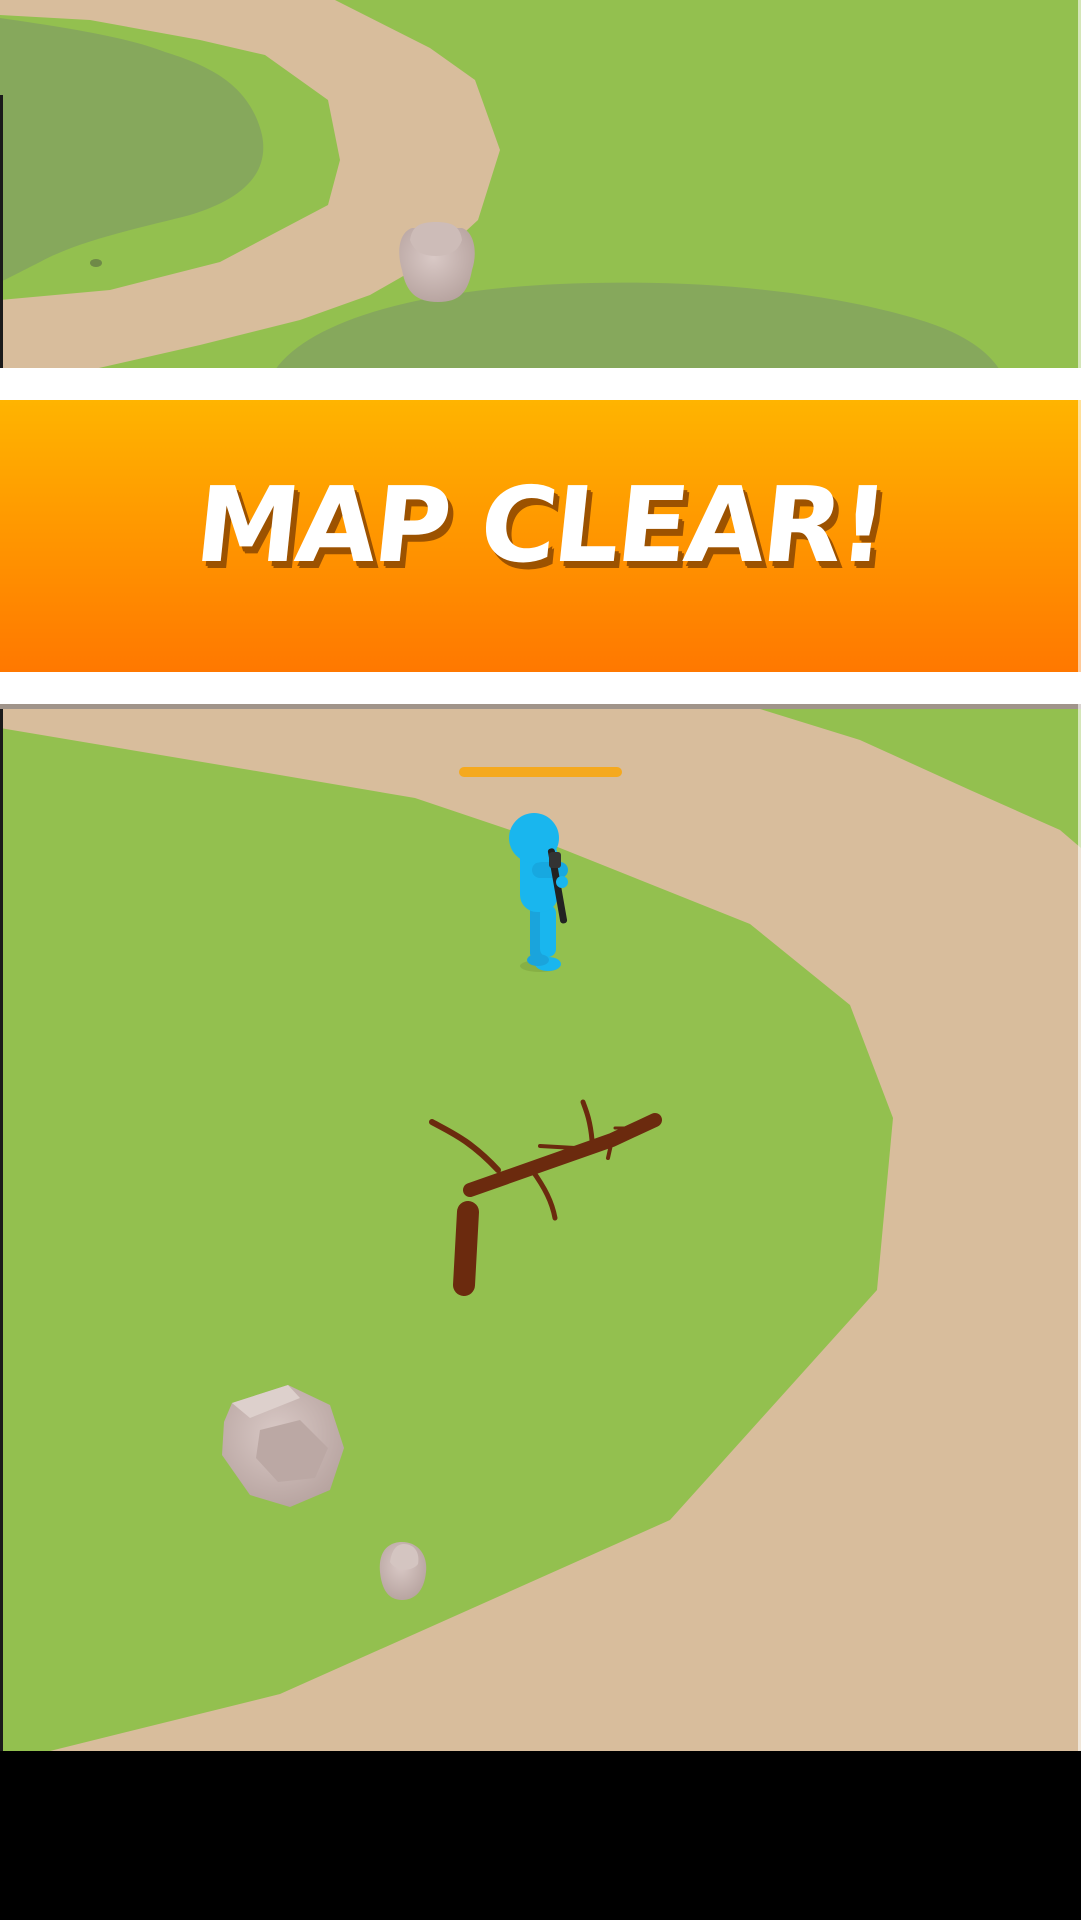  I want to click on banner-stripe-bottom, so click(540, 688).